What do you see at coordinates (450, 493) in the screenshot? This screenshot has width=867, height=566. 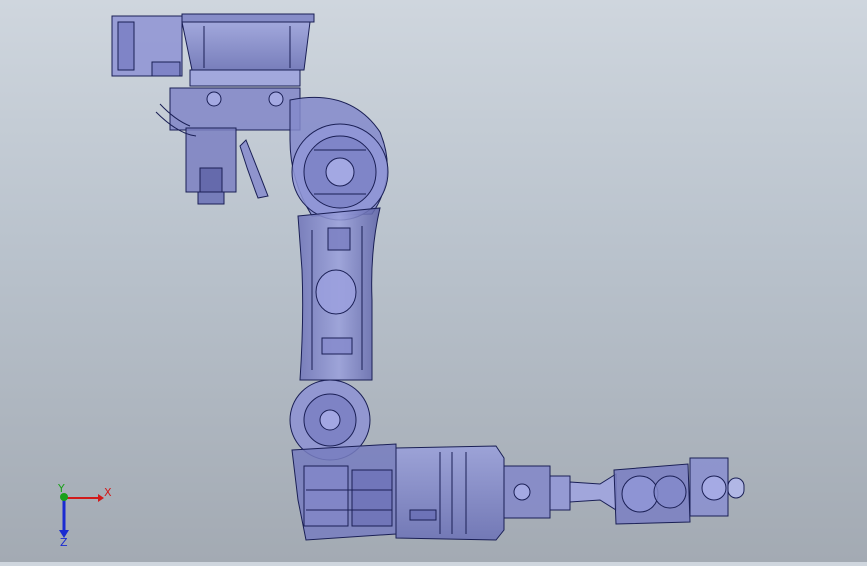 I see `forearm-housing` at bounding box center [450, 493].